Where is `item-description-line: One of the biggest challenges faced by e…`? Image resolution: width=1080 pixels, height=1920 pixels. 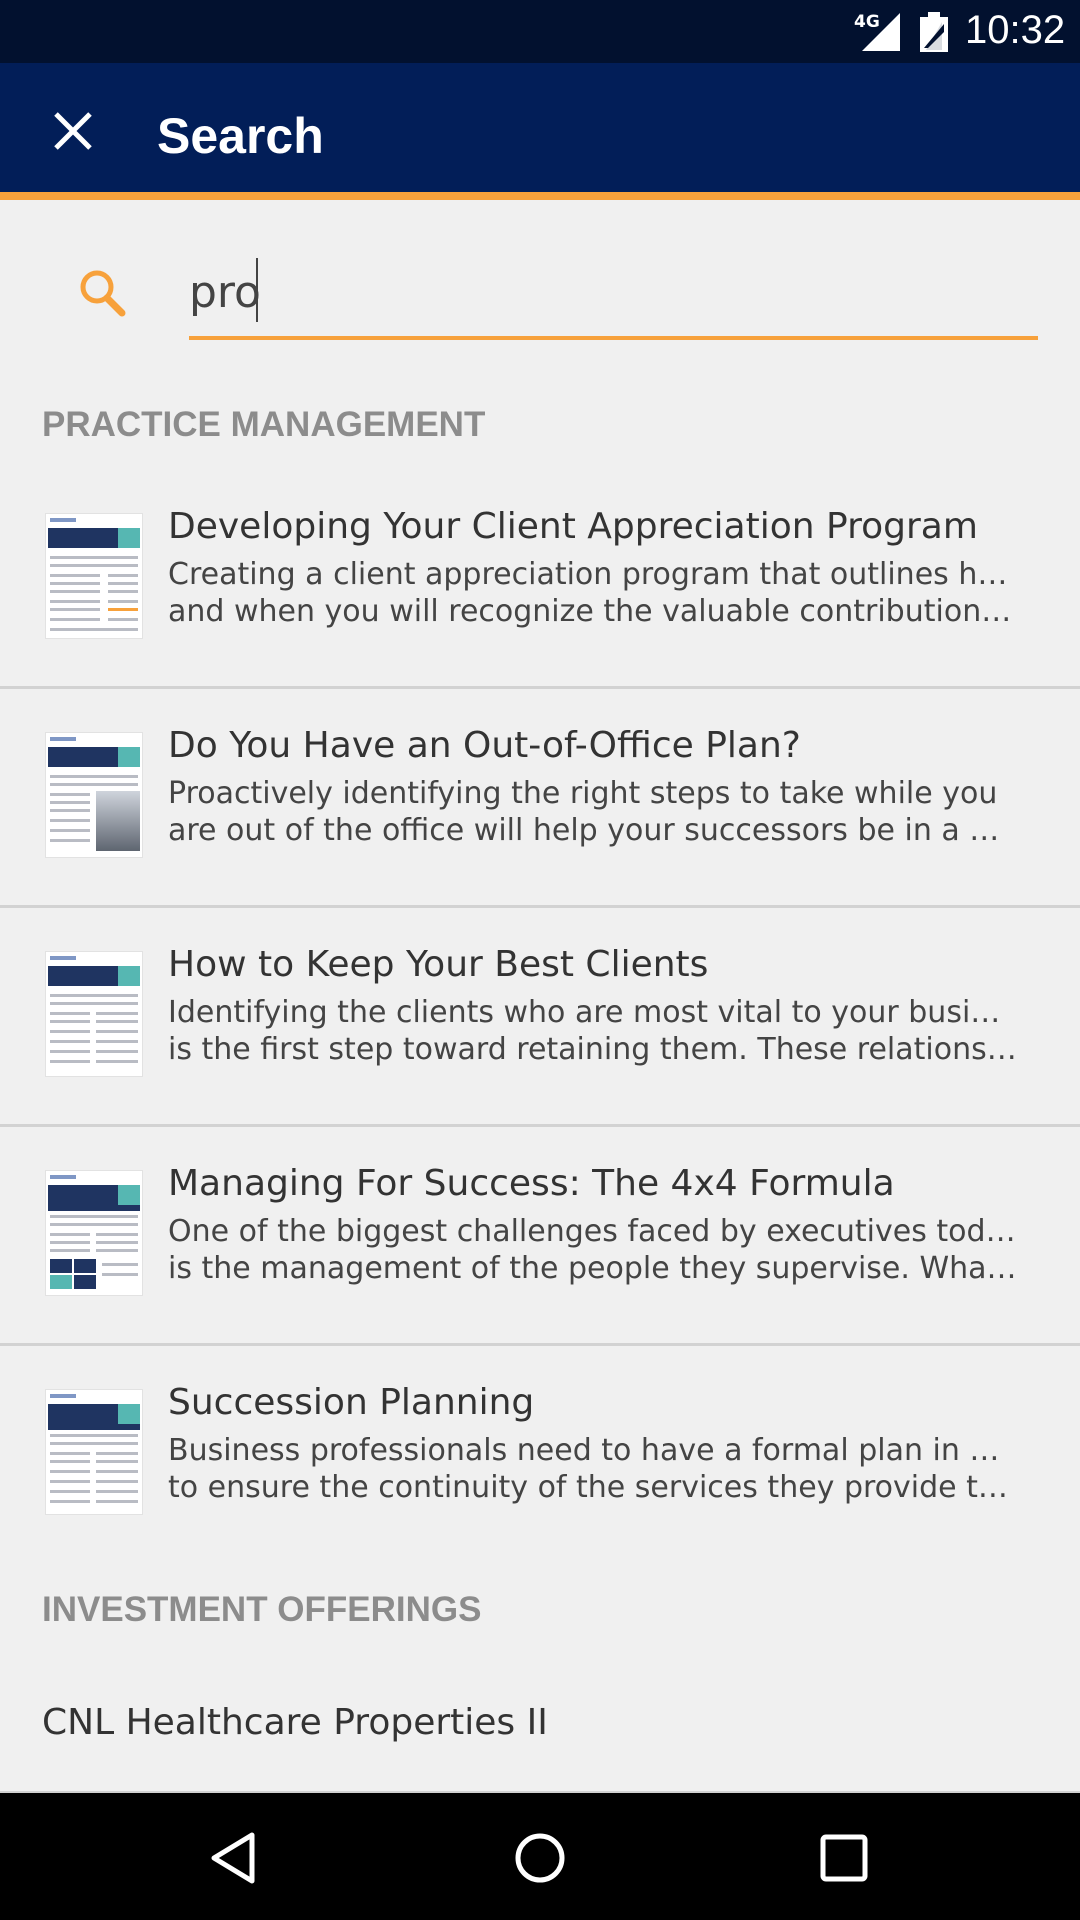 item-description-line: One of the biggest challenges faced by e… is located at coordinates (593, 1231).